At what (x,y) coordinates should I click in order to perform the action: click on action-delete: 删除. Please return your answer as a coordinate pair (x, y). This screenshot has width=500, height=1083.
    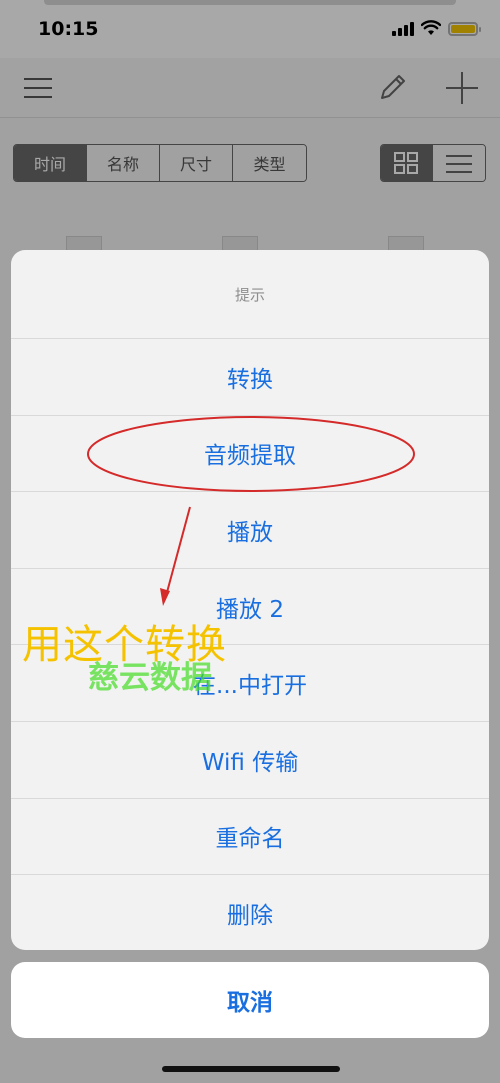
    Looking at the image, I should click on (250, 912).